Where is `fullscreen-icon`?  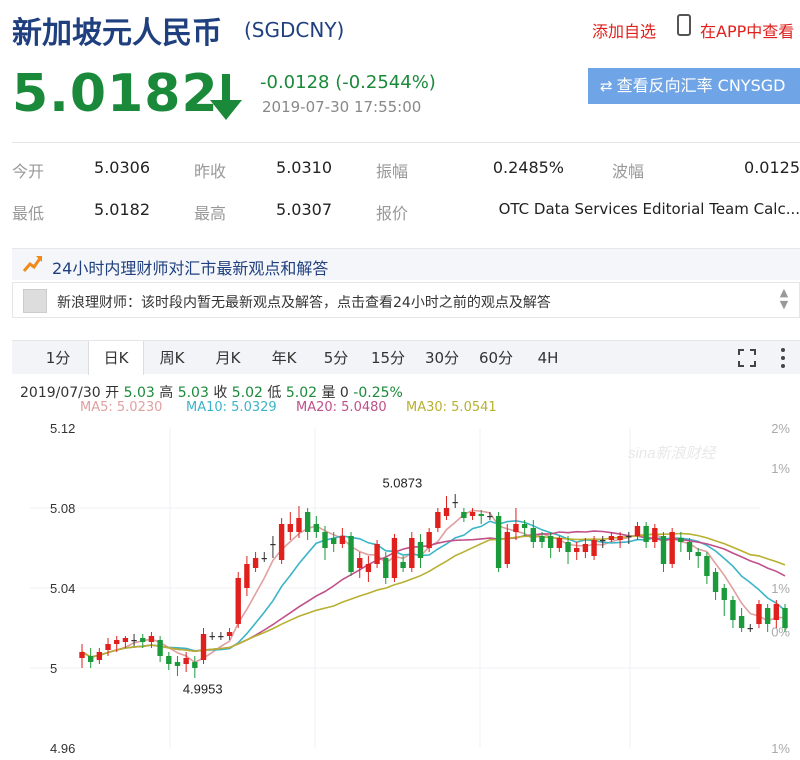 fullscreen-icon is located at coordinates (747, 358).